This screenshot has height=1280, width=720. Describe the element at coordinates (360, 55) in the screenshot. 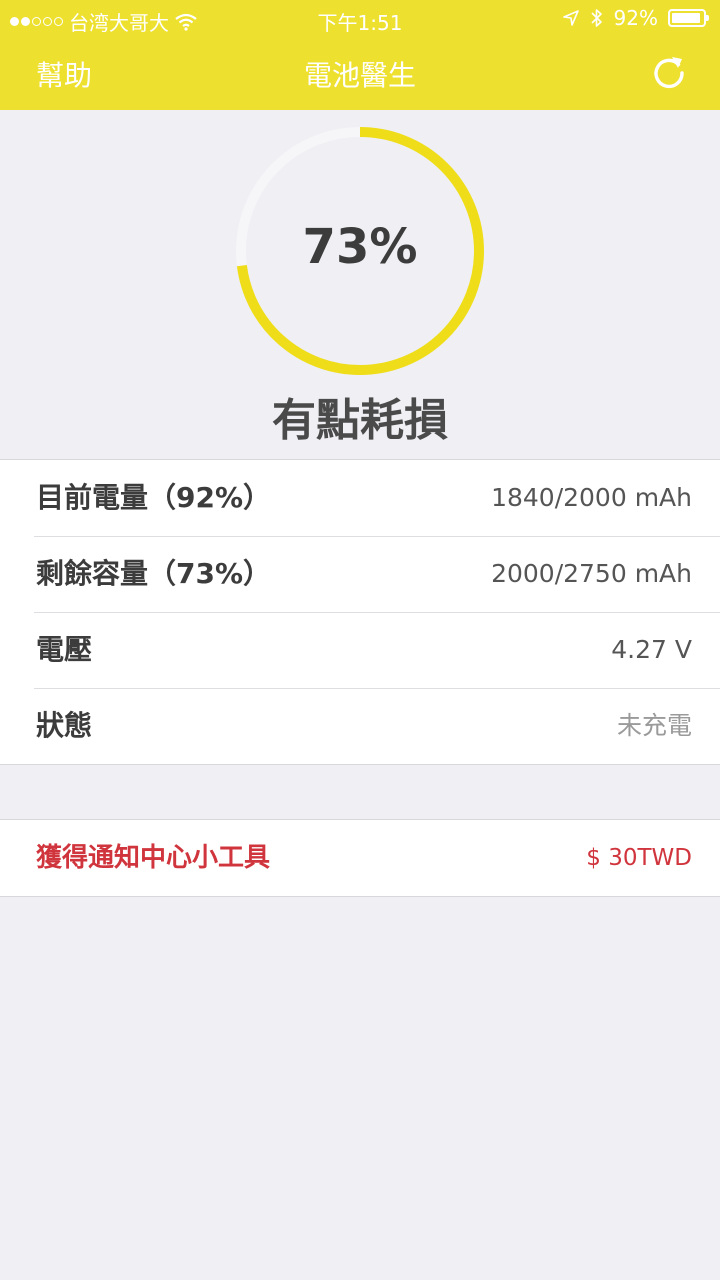

I see `header-bar: 台湾大哥大 下午1:51 92% 幫助 電池醫生` at that location.